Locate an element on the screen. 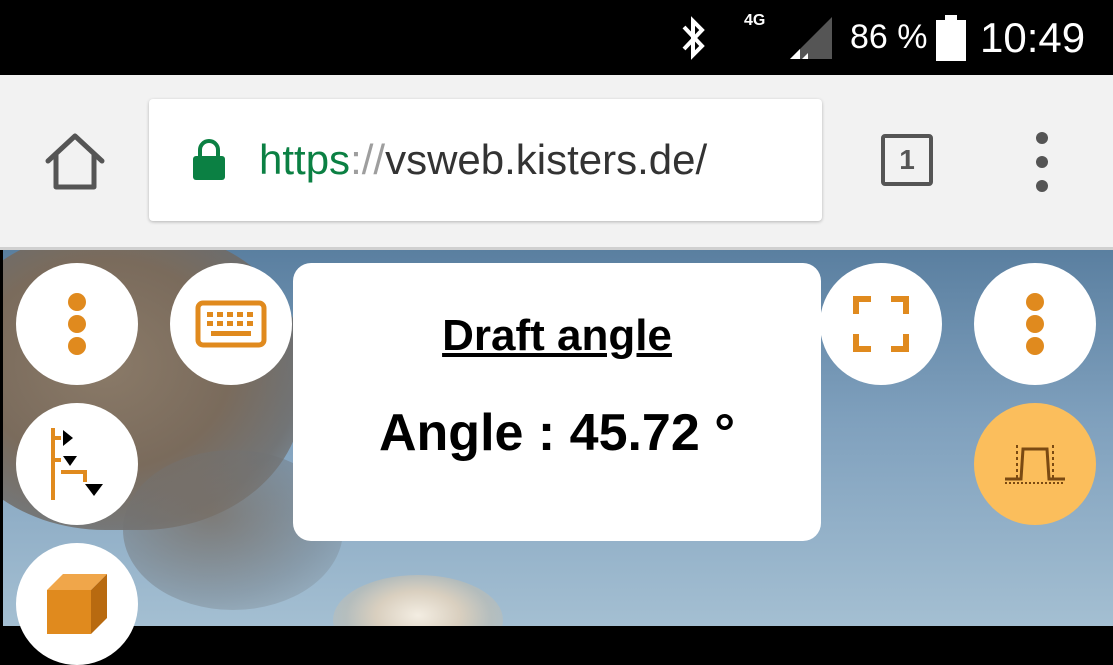  cube-icon is located at coordinates (77, 604).